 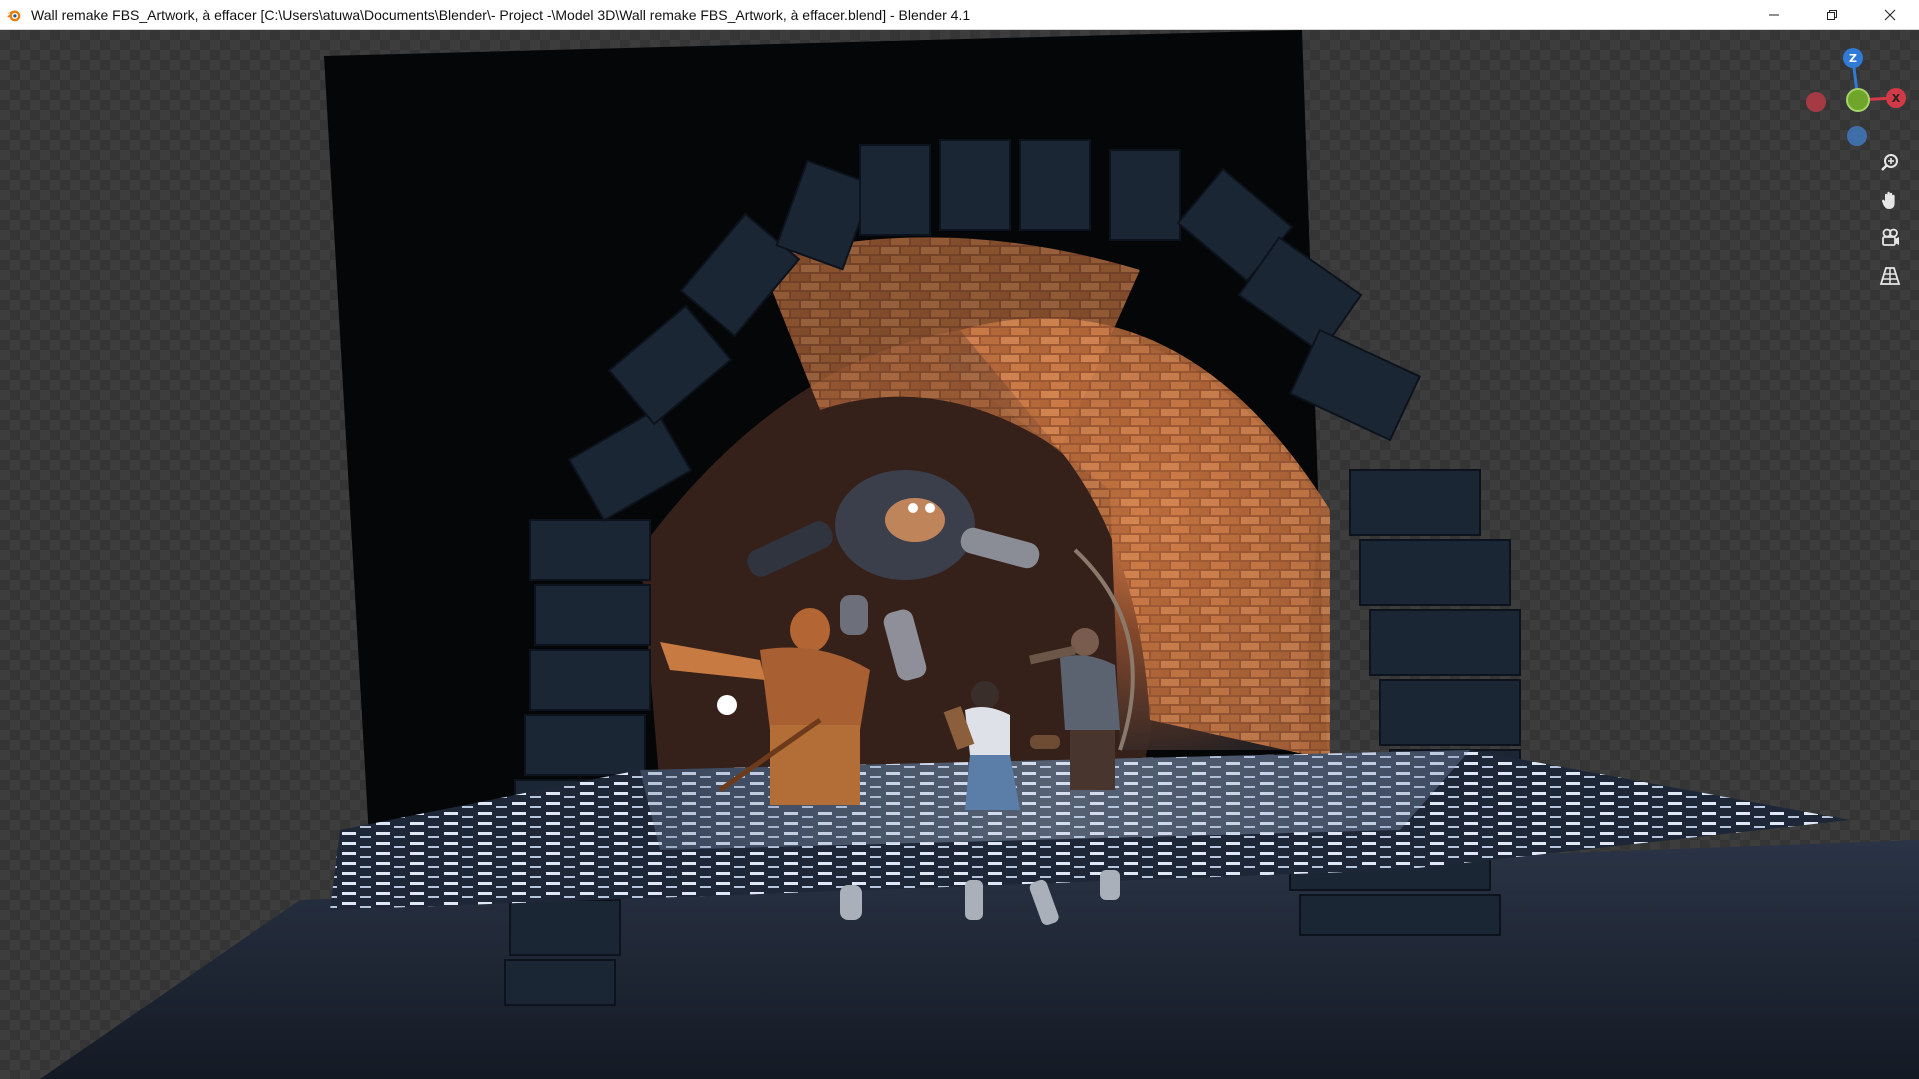 I want to click on restore-icon, so click(x=1832, y=14).